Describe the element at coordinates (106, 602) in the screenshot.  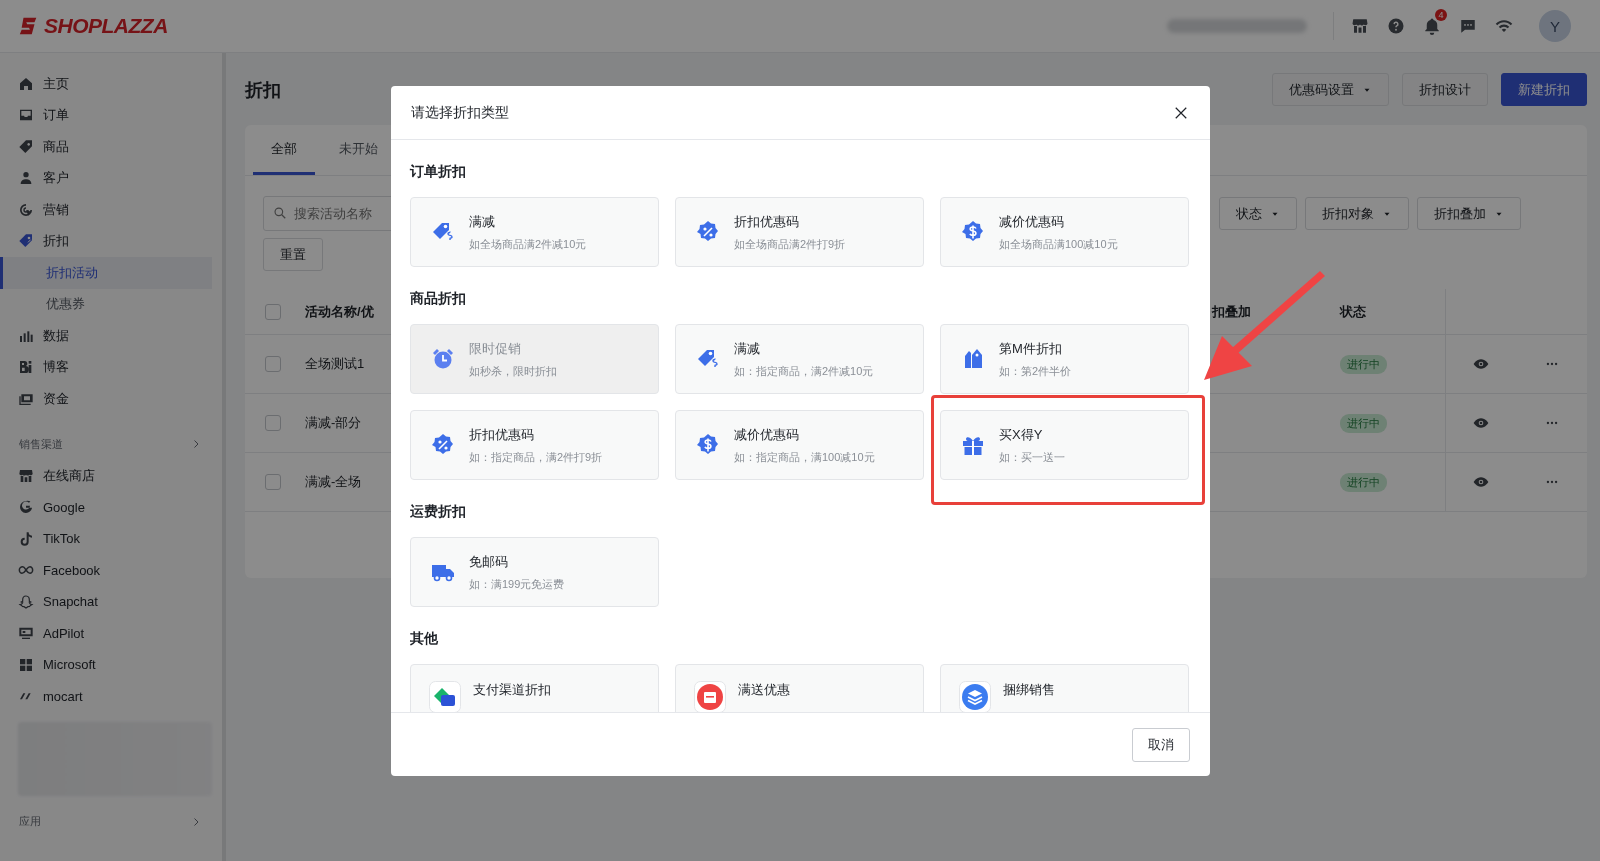
I see `nav-item: Snapchat` at that location.